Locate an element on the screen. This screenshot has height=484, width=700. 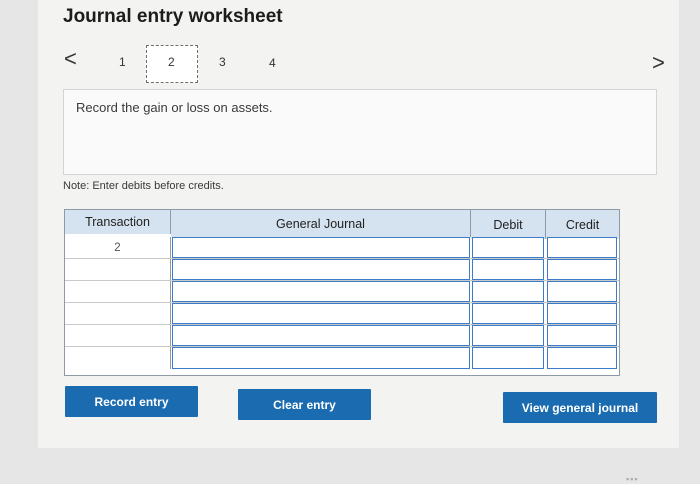
transaction-cell: 2 is located at coordinates (118, 247).